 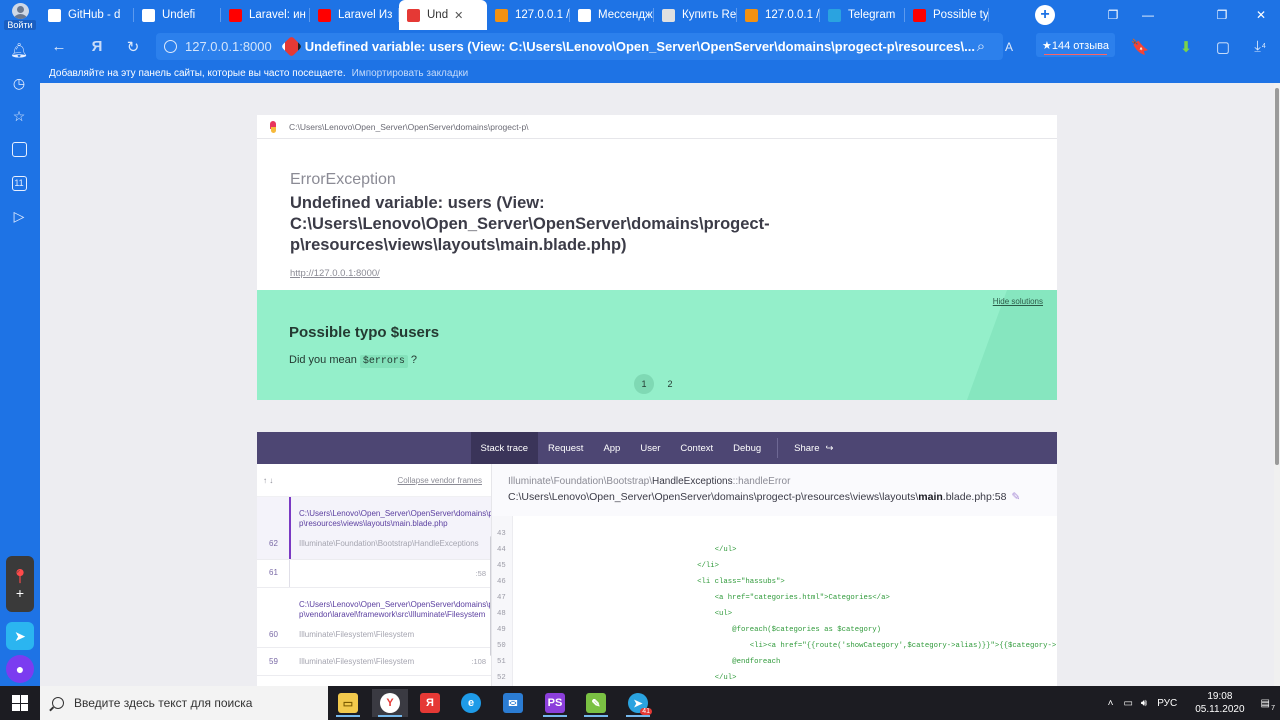 What do you see at coordinates (1222, 15) in the screenshot?
I see `restore-button: ❐` at bounding box center [1222, 15].